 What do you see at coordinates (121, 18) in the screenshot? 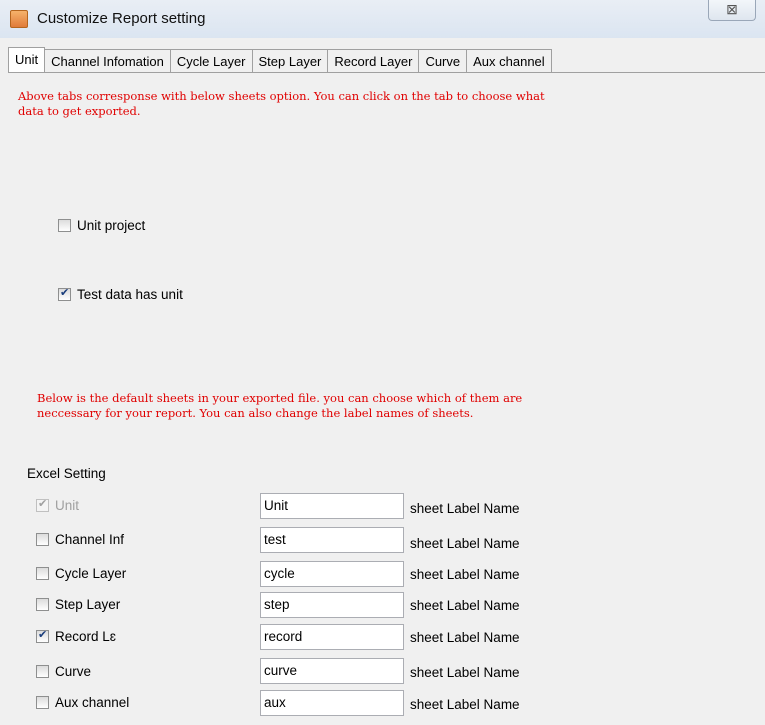
I see `window-title: Customize Report setting` at bounding box center [121, 18].